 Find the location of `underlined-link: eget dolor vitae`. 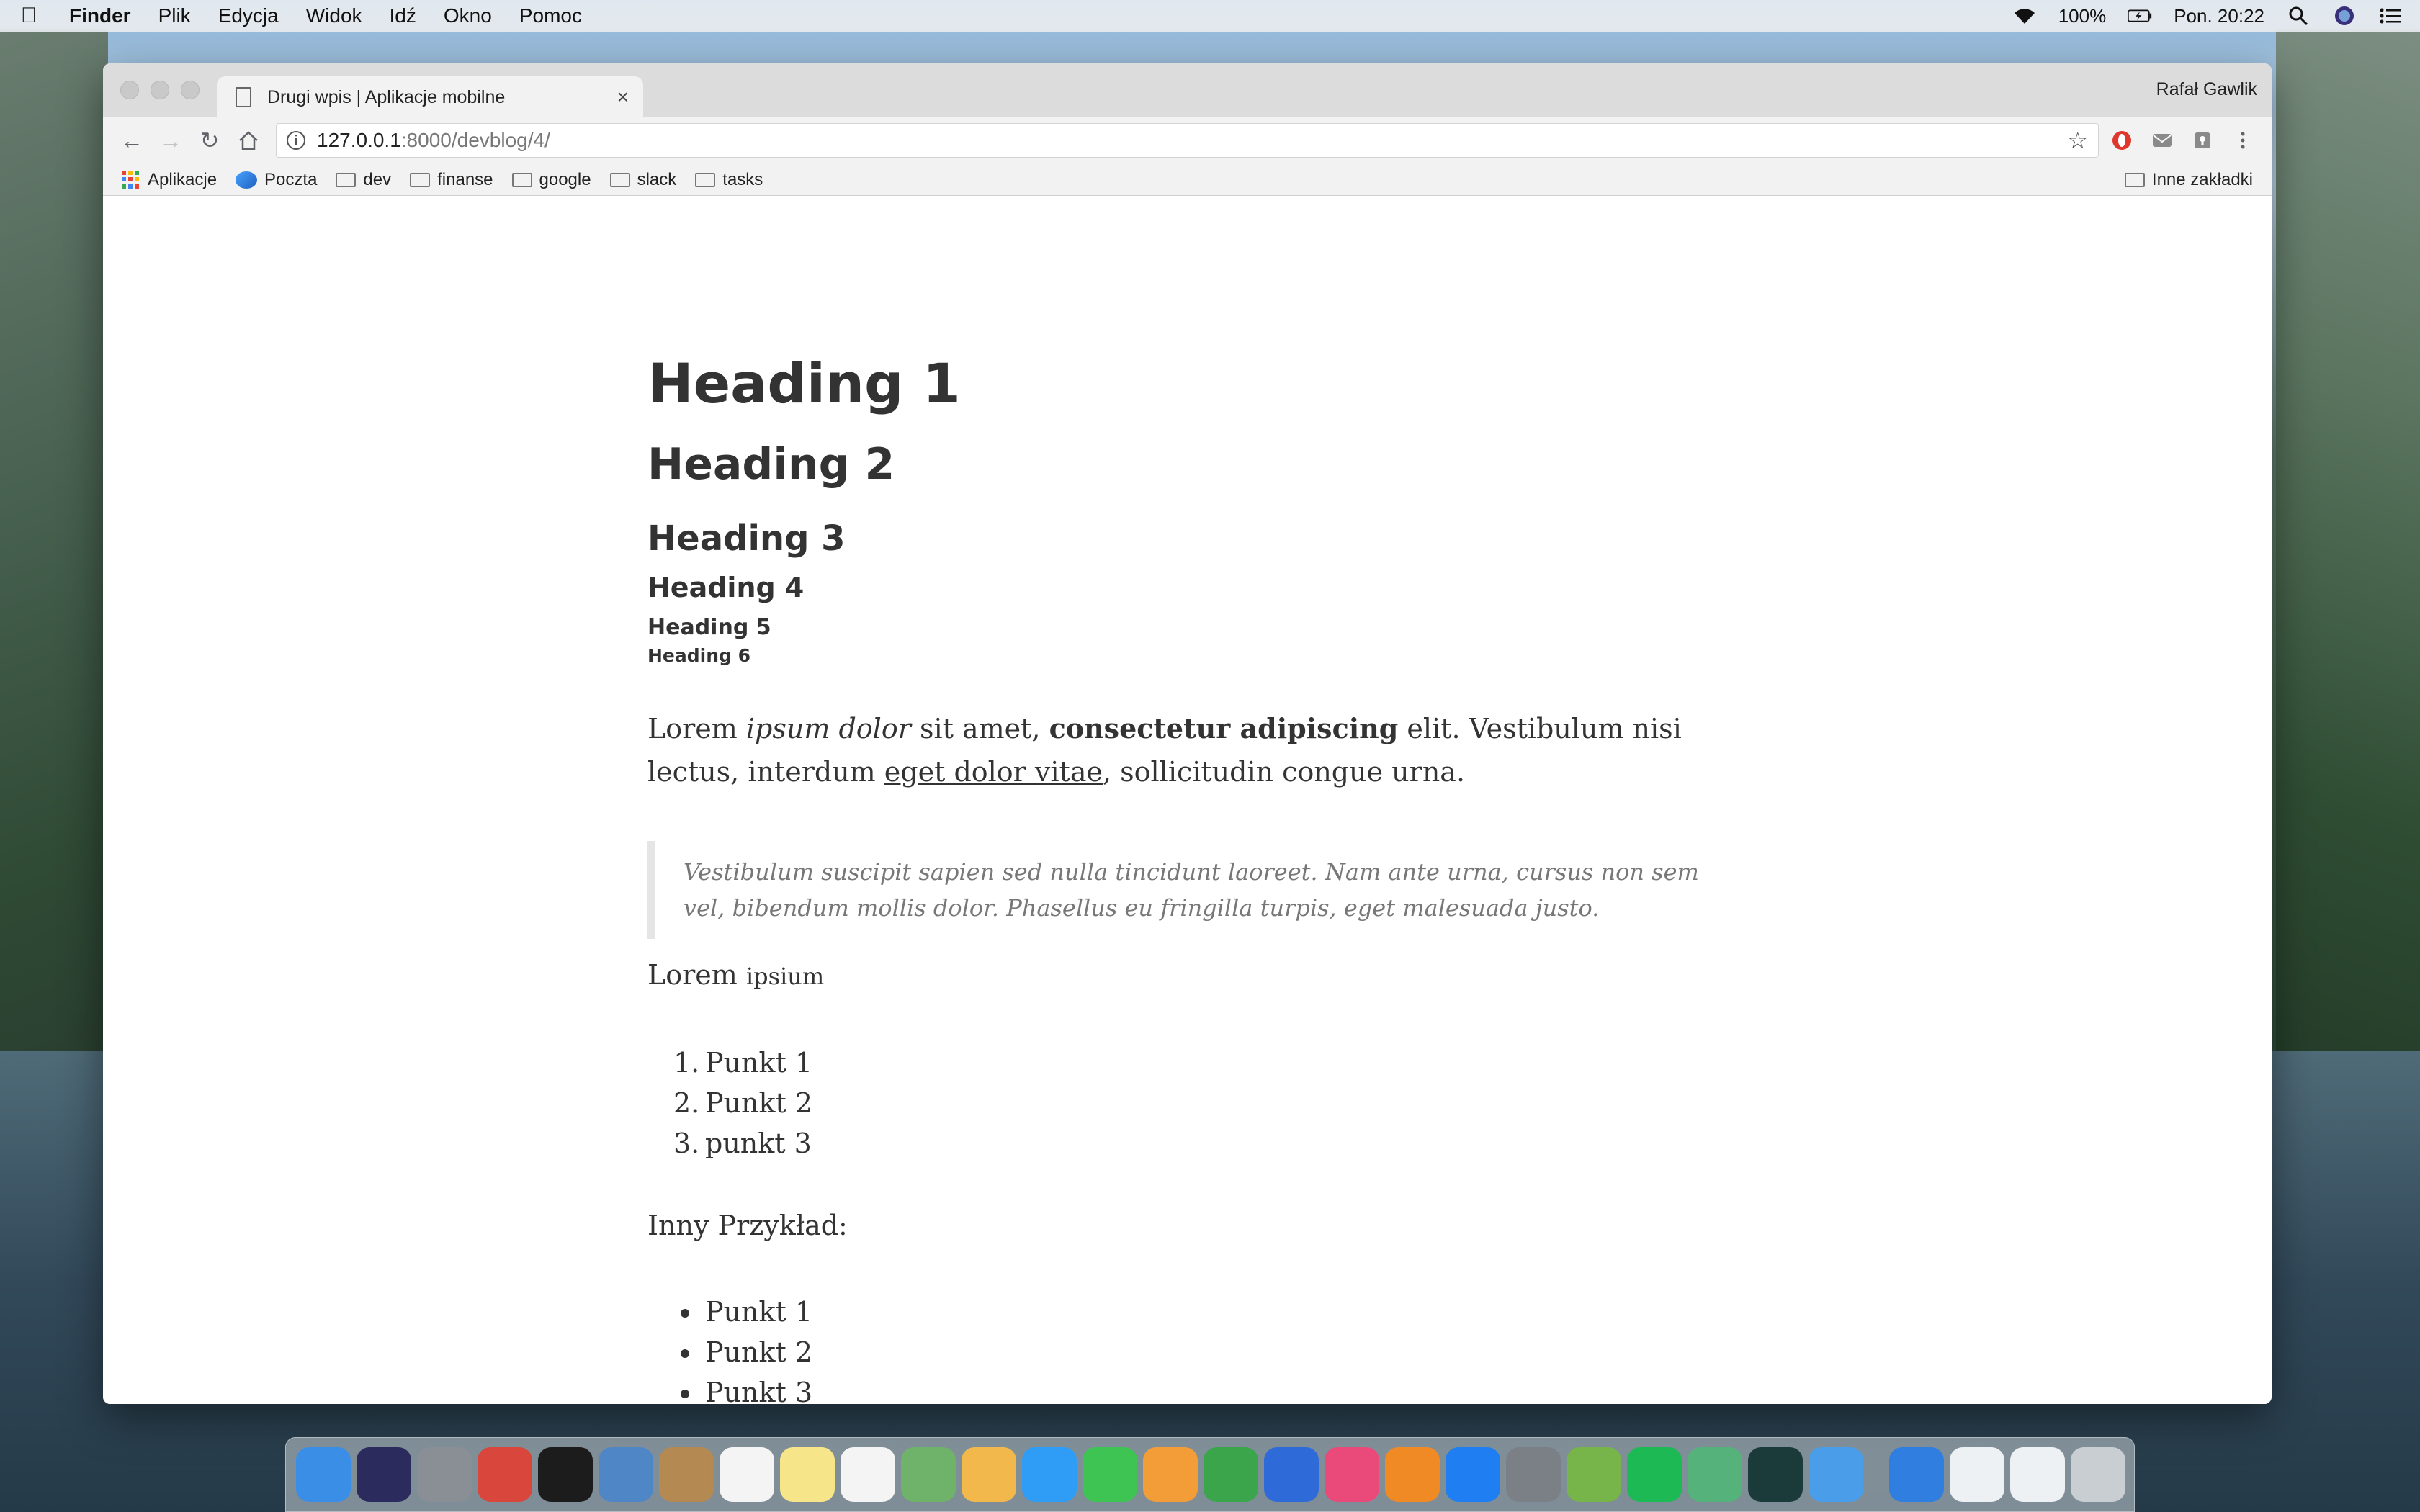

underlined-link: eget dolor vitae is located at coordinates (993, 772).